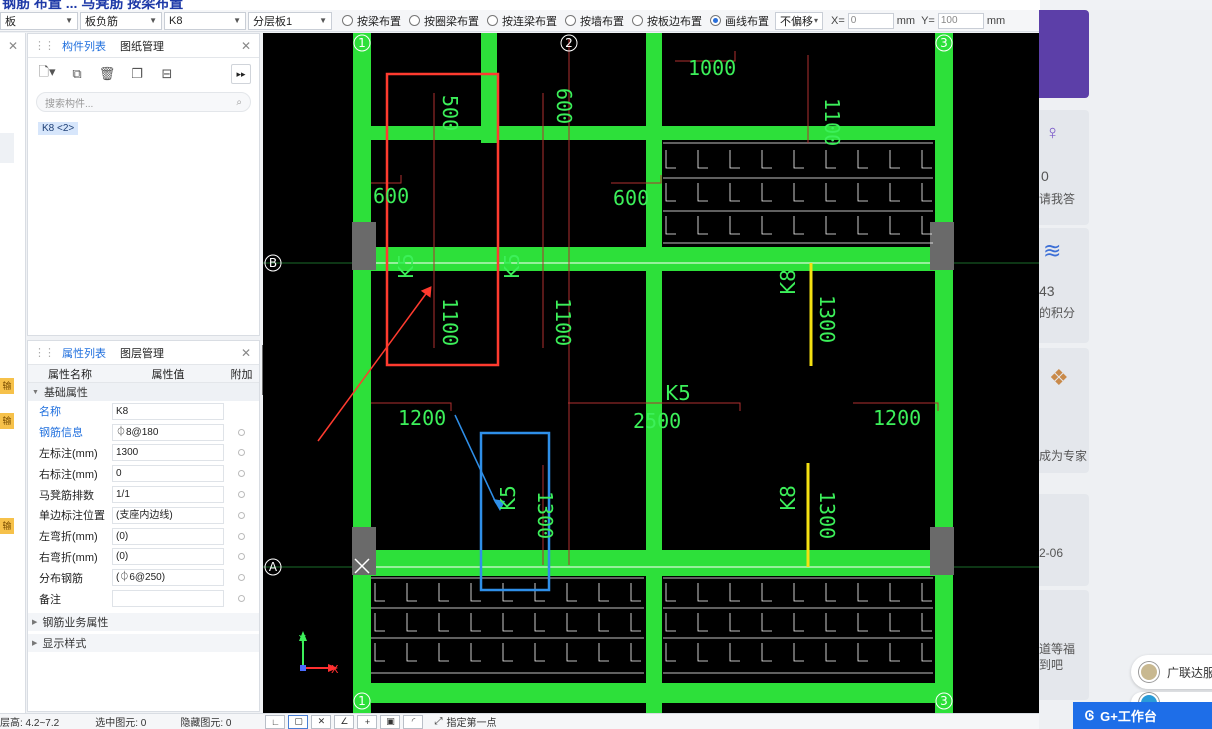 This screenshot has height=729, width=1212. What do you see at coordinates (444, 21) in the screenshot?
I see `radio-option: 按圈梁布置` at bounding box center [444, 21].